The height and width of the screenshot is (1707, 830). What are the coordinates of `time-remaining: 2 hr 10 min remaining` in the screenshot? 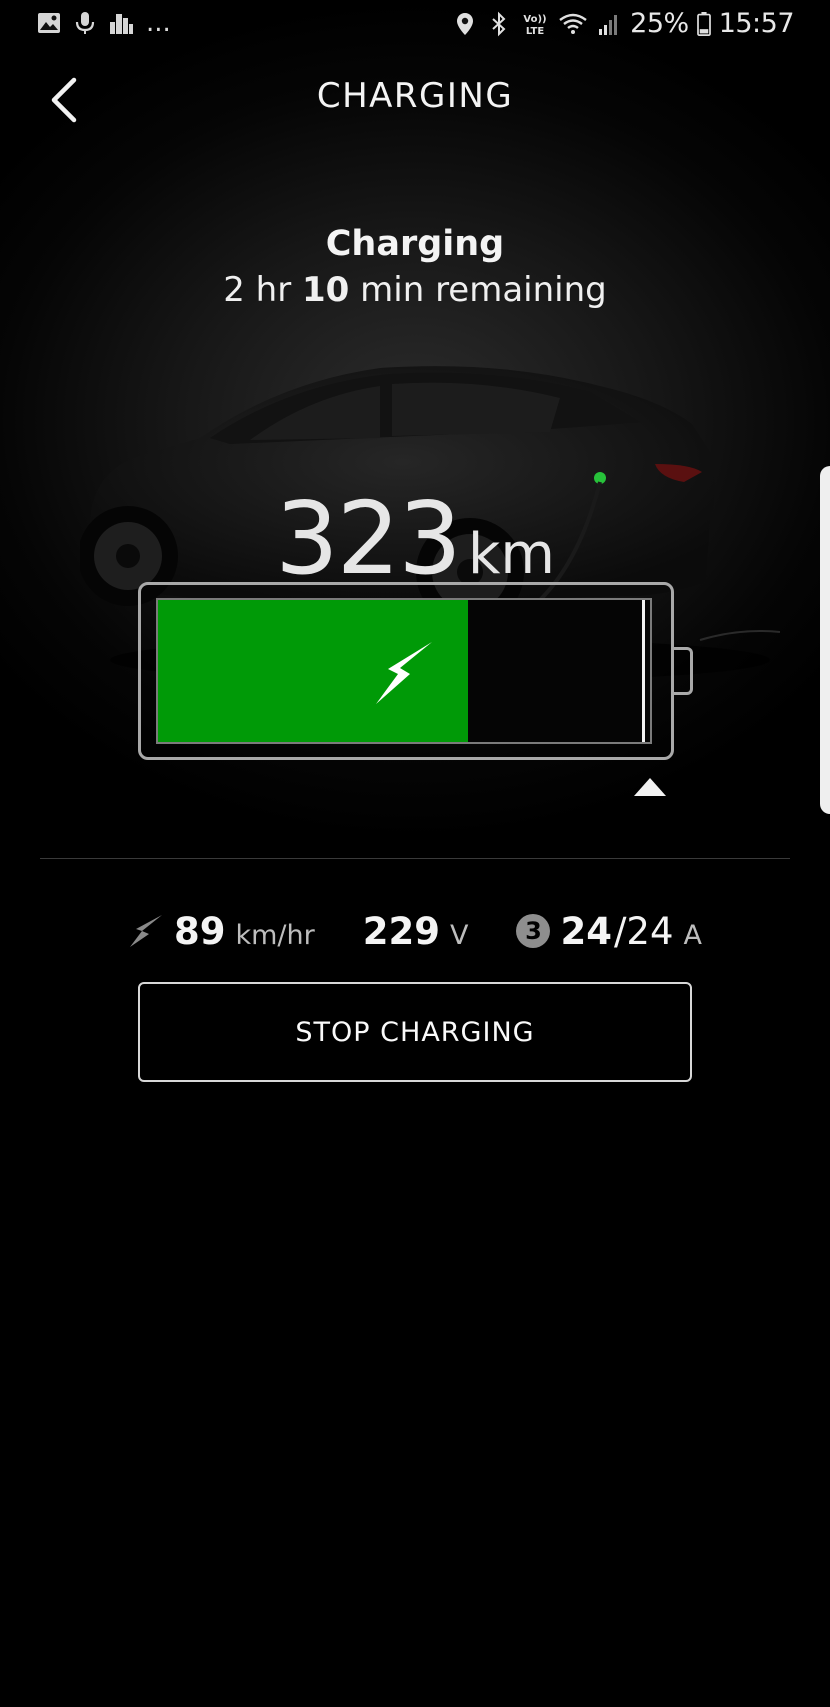 It's located at (415, 290).